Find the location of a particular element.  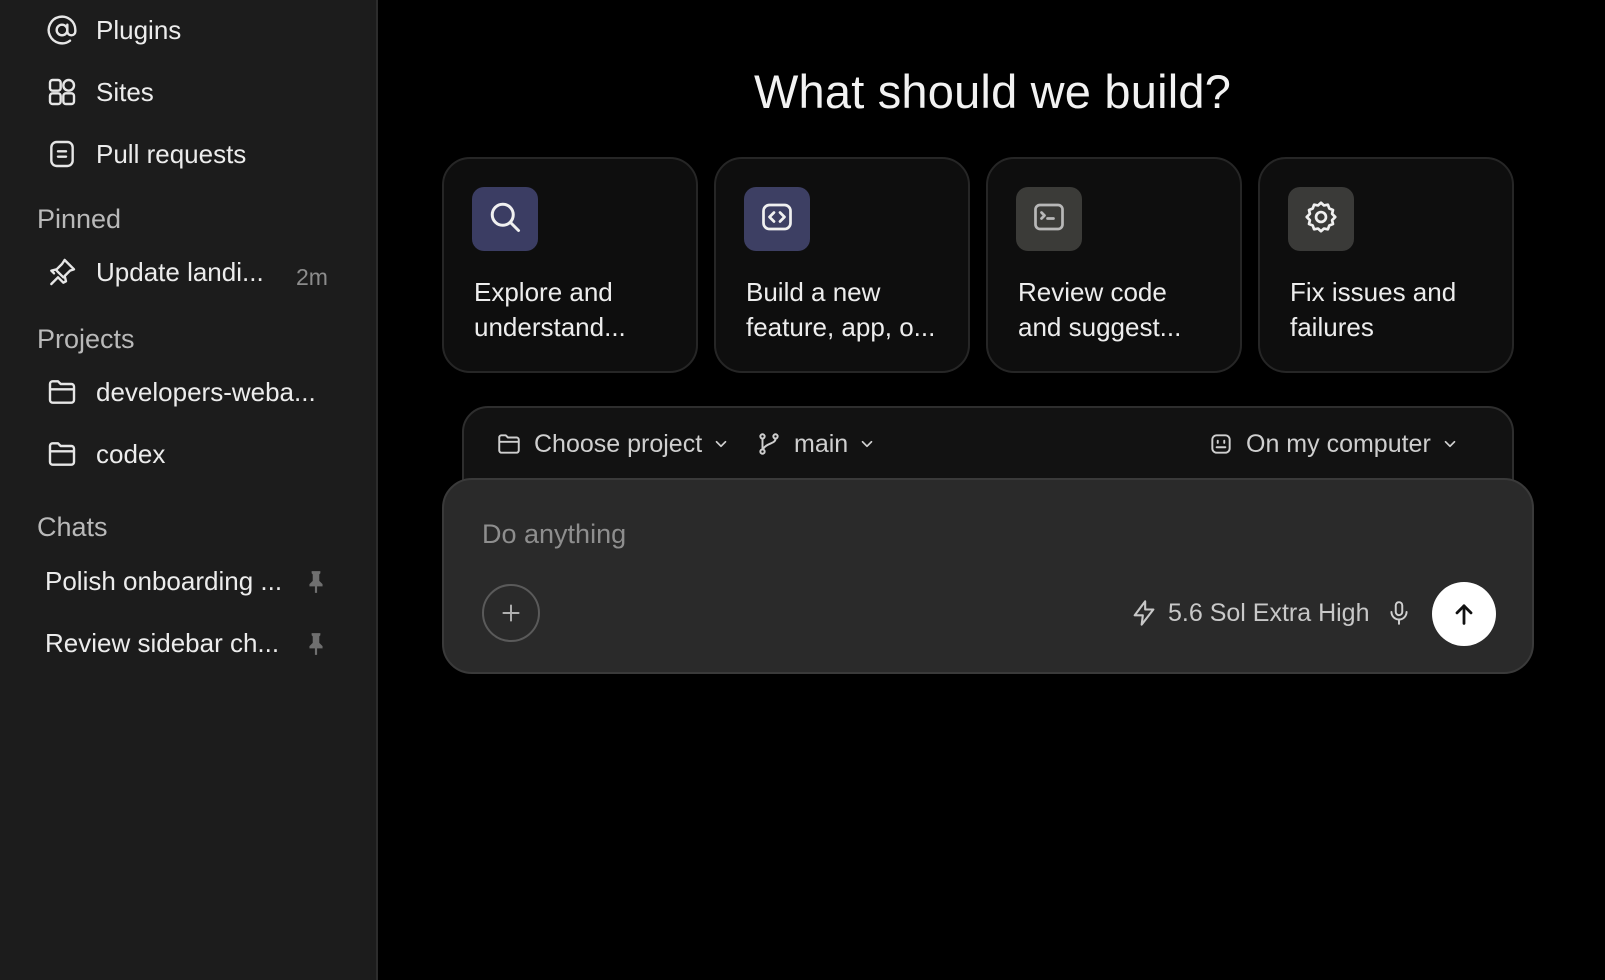

project-item-label: codex is located at coordinates (131, 453).